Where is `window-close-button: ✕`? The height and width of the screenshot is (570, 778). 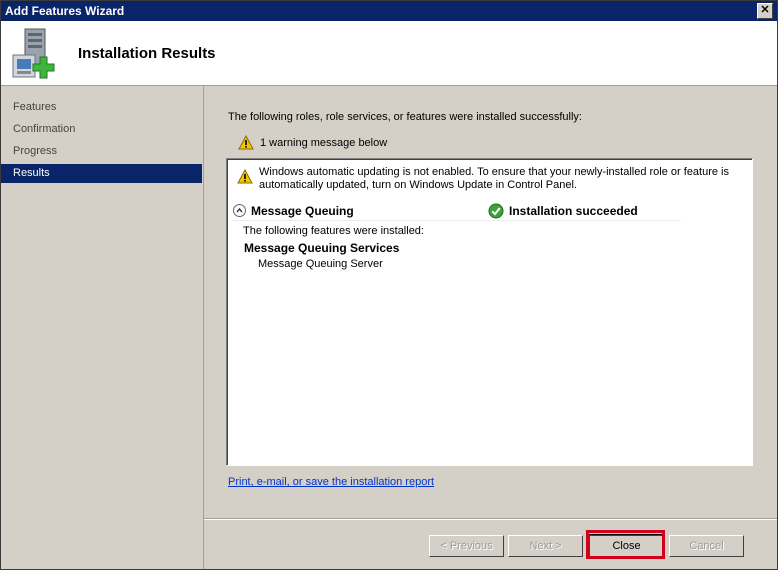 window-close-button: ✕ is located at coordinates (765, 11).